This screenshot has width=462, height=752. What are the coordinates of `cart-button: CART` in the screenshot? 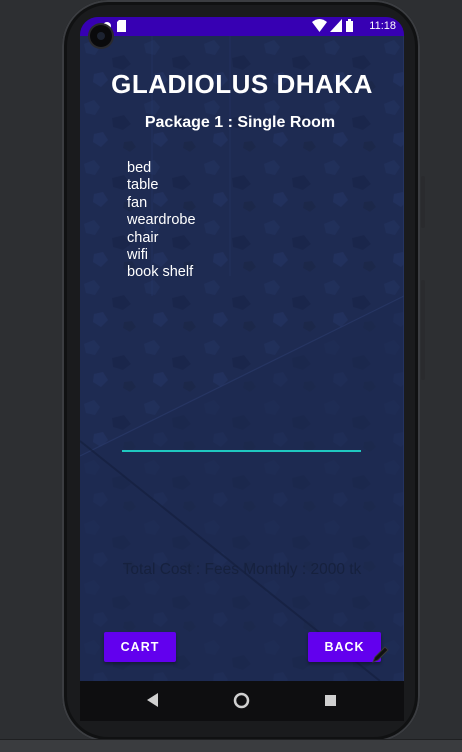 It's located at (140, 647).